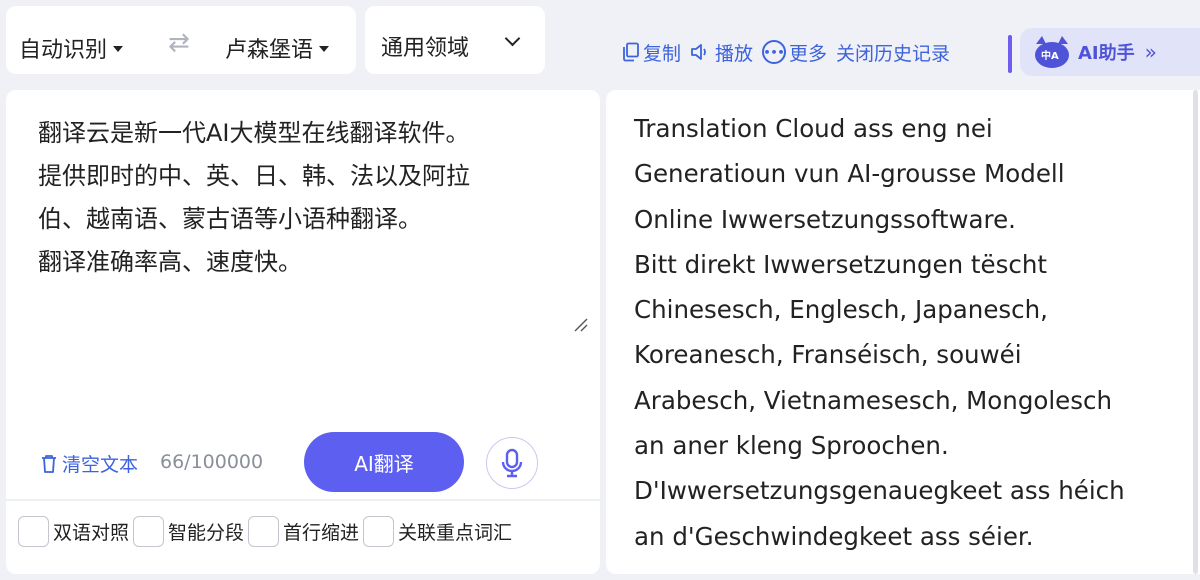 This screenshot has width=1200, height=580. I want to click on option-label: 智能分段, so click(206, 533).